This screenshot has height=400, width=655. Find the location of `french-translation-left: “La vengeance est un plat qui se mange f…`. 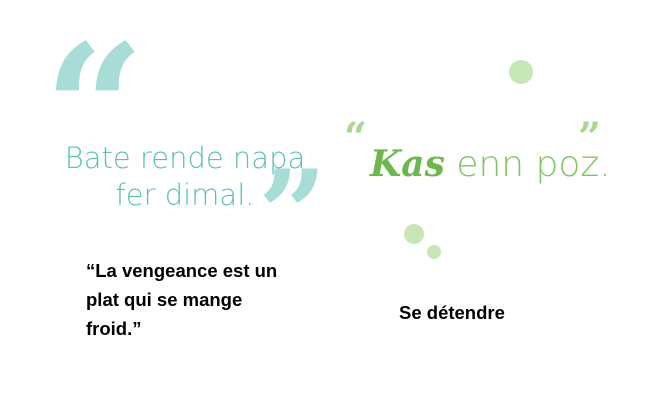

french-translation-left: “La vengeance est un plat qui se mange f… is located at coordinates (206, 299).